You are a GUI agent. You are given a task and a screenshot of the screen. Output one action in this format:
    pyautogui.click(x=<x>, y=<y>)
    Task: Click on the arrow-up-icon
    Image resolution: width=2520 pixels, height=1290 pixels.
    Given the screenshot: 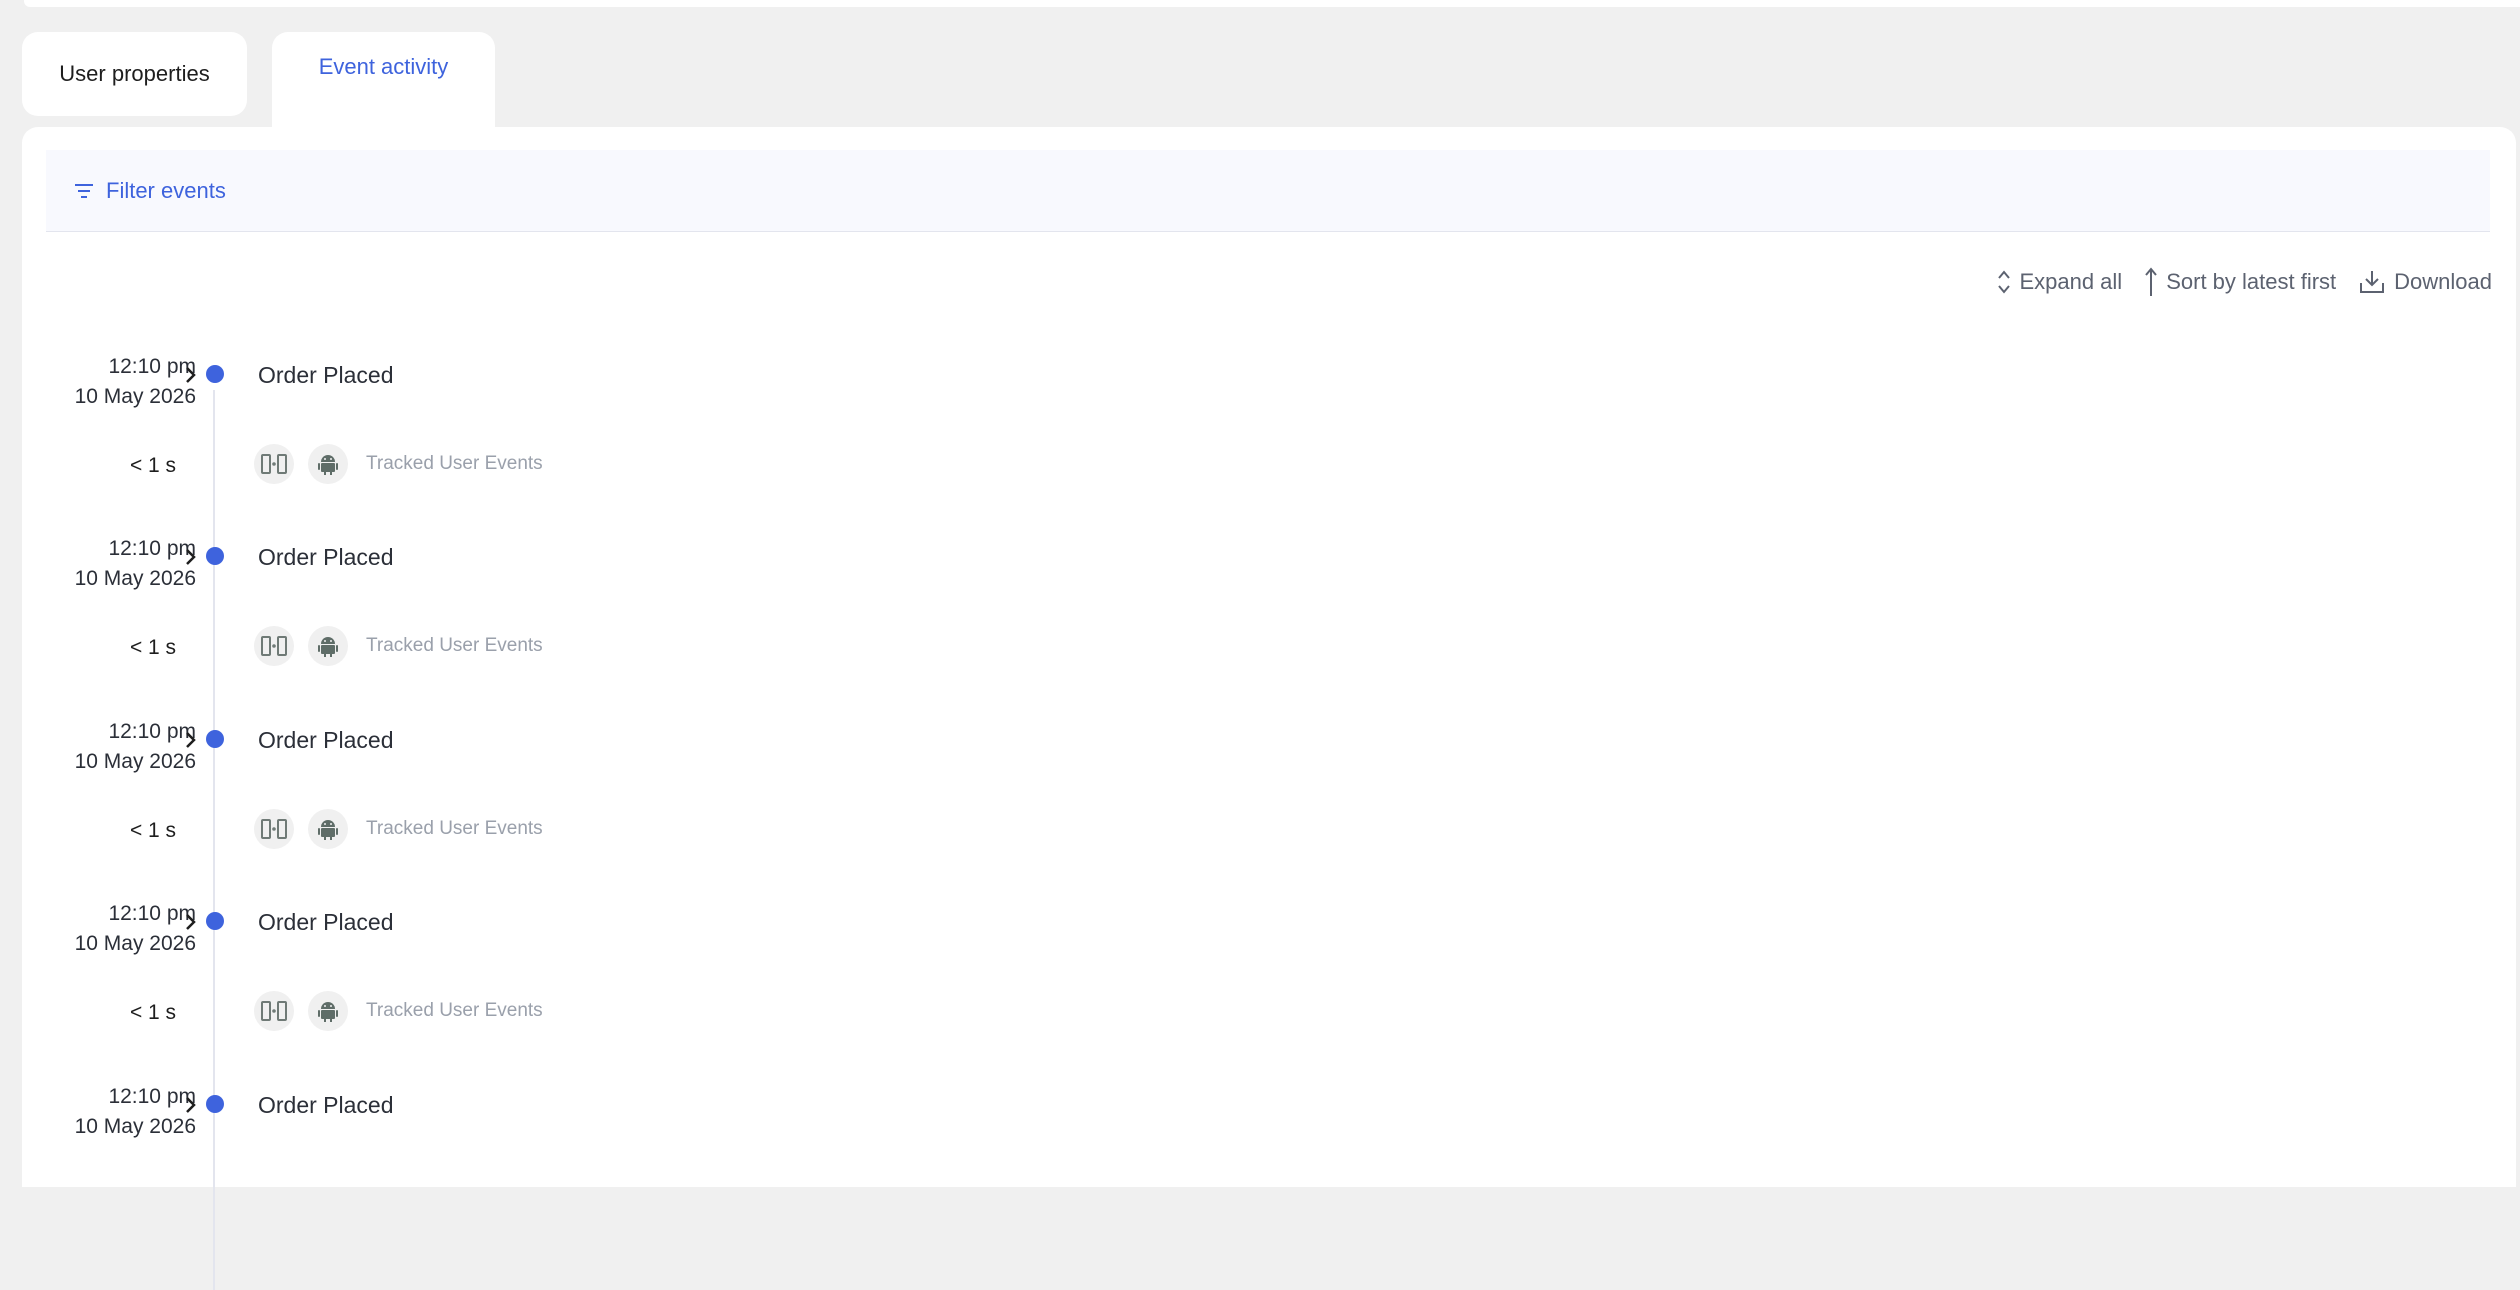 What is the action you would take?
    pyautogui.click(x=2151, y=281)
    